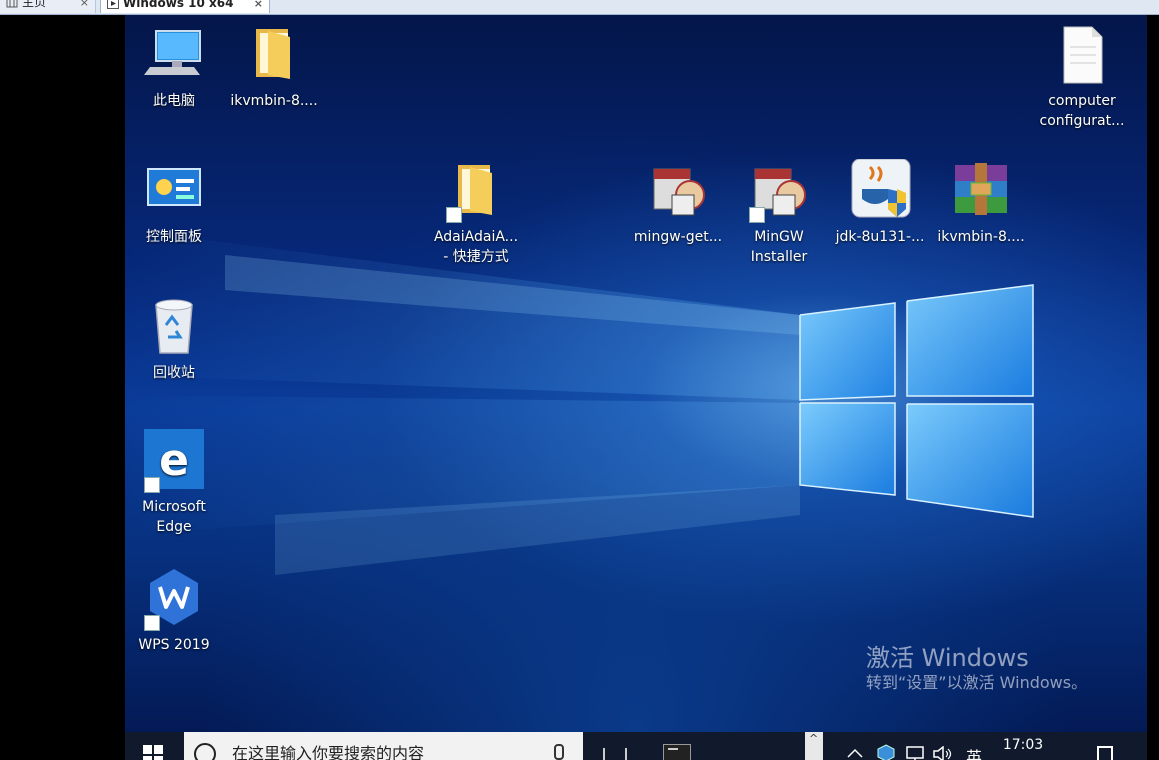 Image resolution: width=1159 pixels, height=760 pixels. What do you see at coordinates (947, 658) in the screenshot?
I see `activation-title: 激活 Windows` at bounding box center [947, 658].